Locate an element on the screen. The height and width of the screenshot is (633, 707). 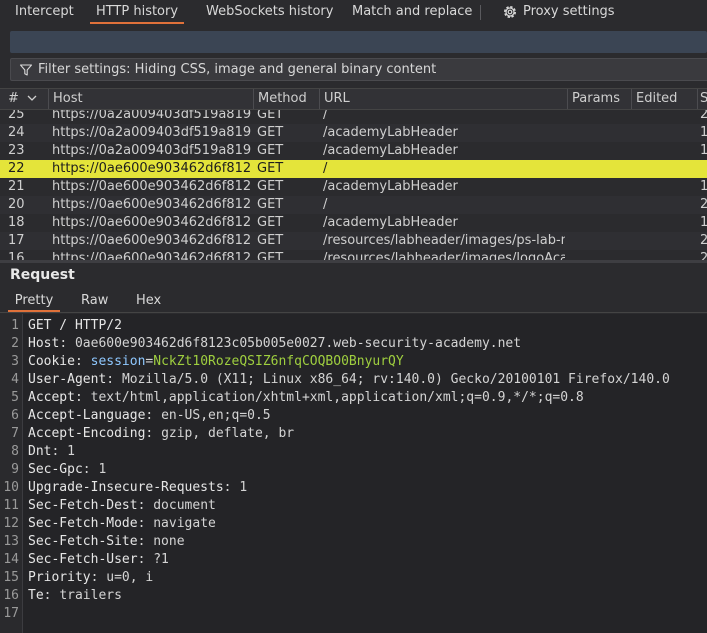
column-header-url: URL is located at coordinates (443, 99).